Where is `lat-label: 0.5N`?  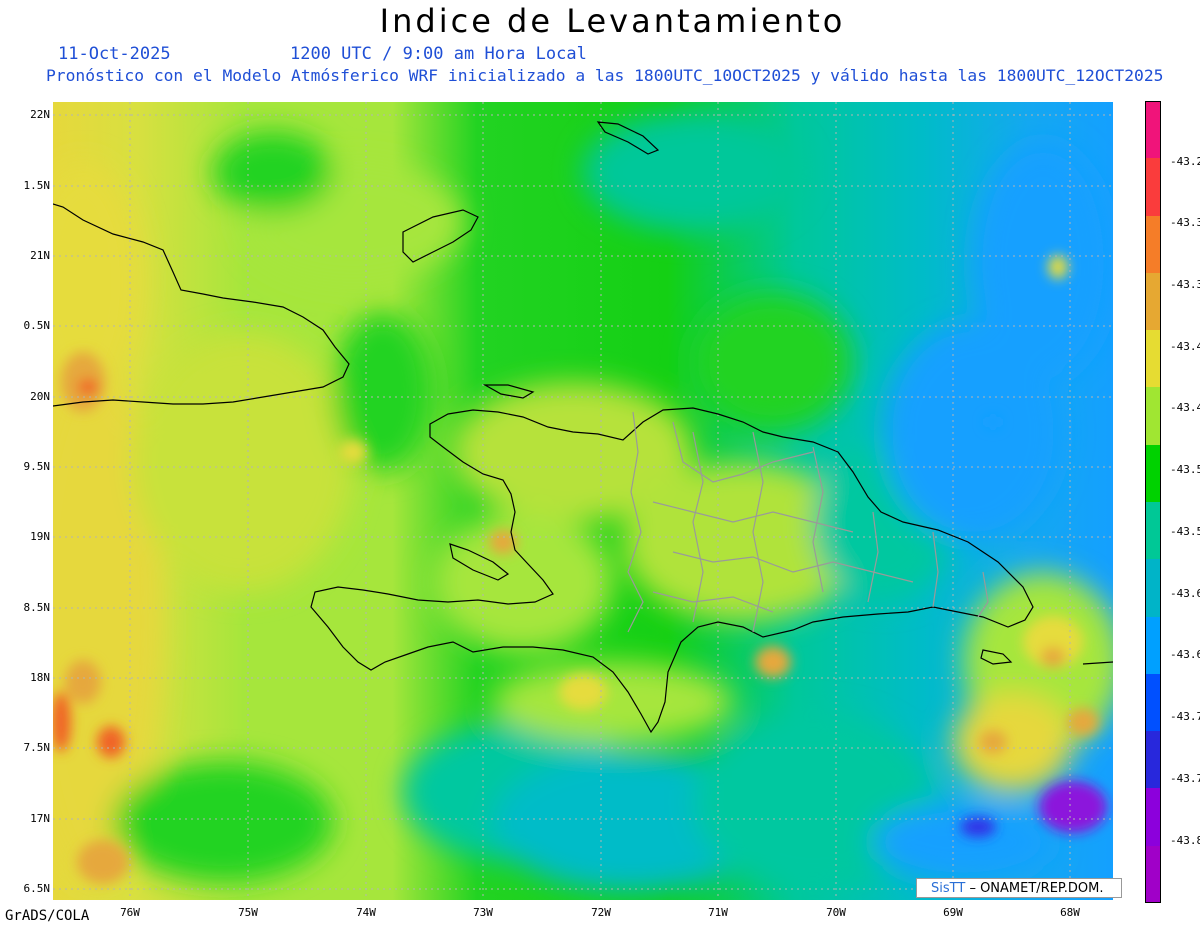
lat-label: 0.5N is located at coordinates (37, 325).